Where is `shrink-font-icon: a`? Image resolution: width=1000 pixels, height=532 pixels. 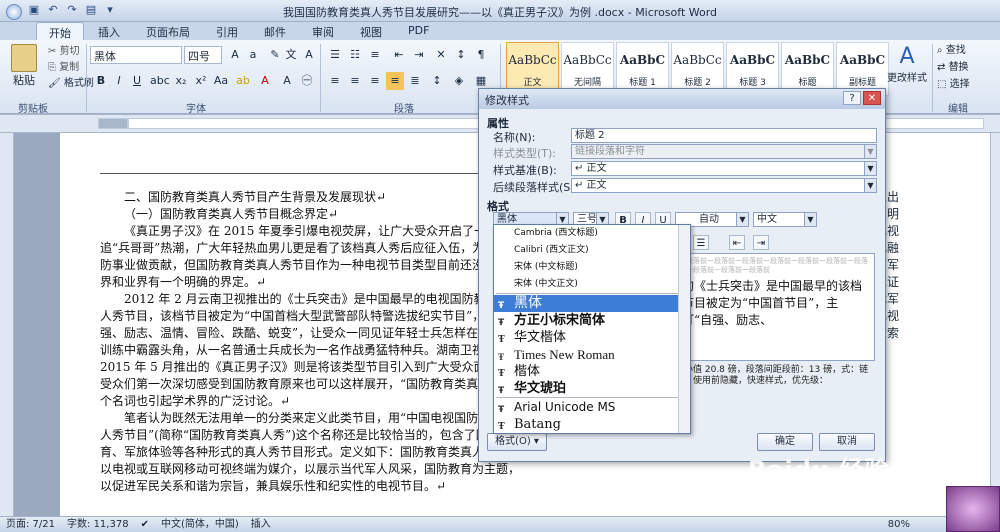 shrink-font-icon: a is located at coordinates (253, 55).